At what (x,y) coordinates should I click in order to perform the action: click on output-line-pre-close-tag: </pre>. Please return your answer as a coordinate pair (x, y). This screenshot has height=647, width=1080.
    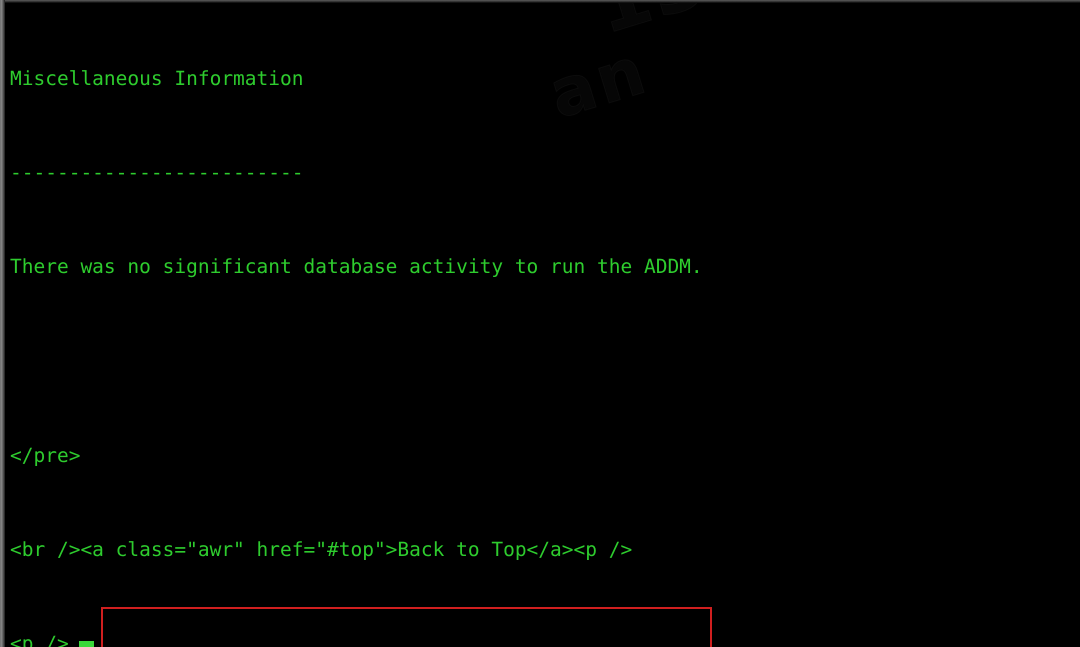
    Looking at the image, I should click on (45, 455).